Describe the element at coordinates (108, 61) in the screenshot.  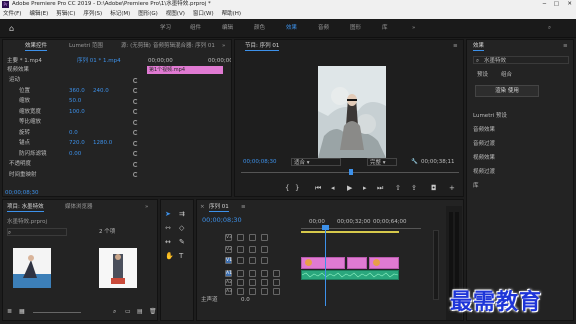
I see `sequence-clip-label: 序列 01 * 1.mp4` at that location.